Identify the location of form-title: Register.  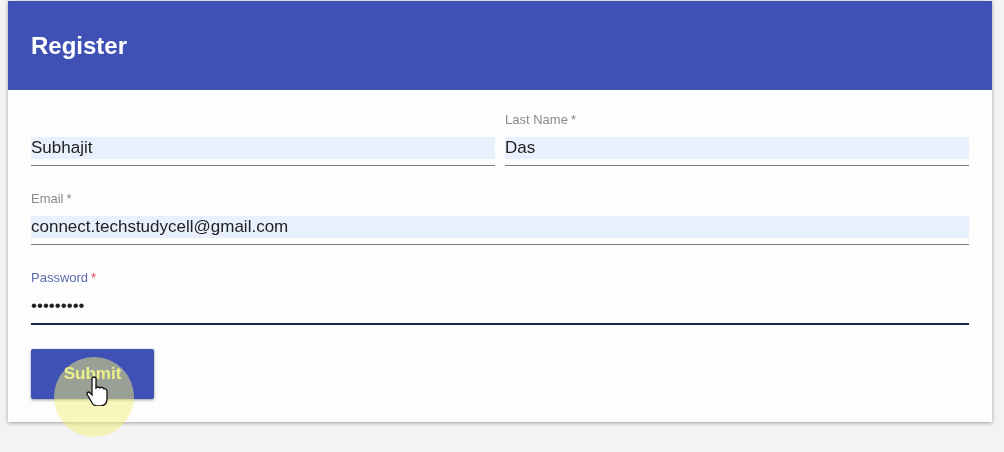
(79, 45).